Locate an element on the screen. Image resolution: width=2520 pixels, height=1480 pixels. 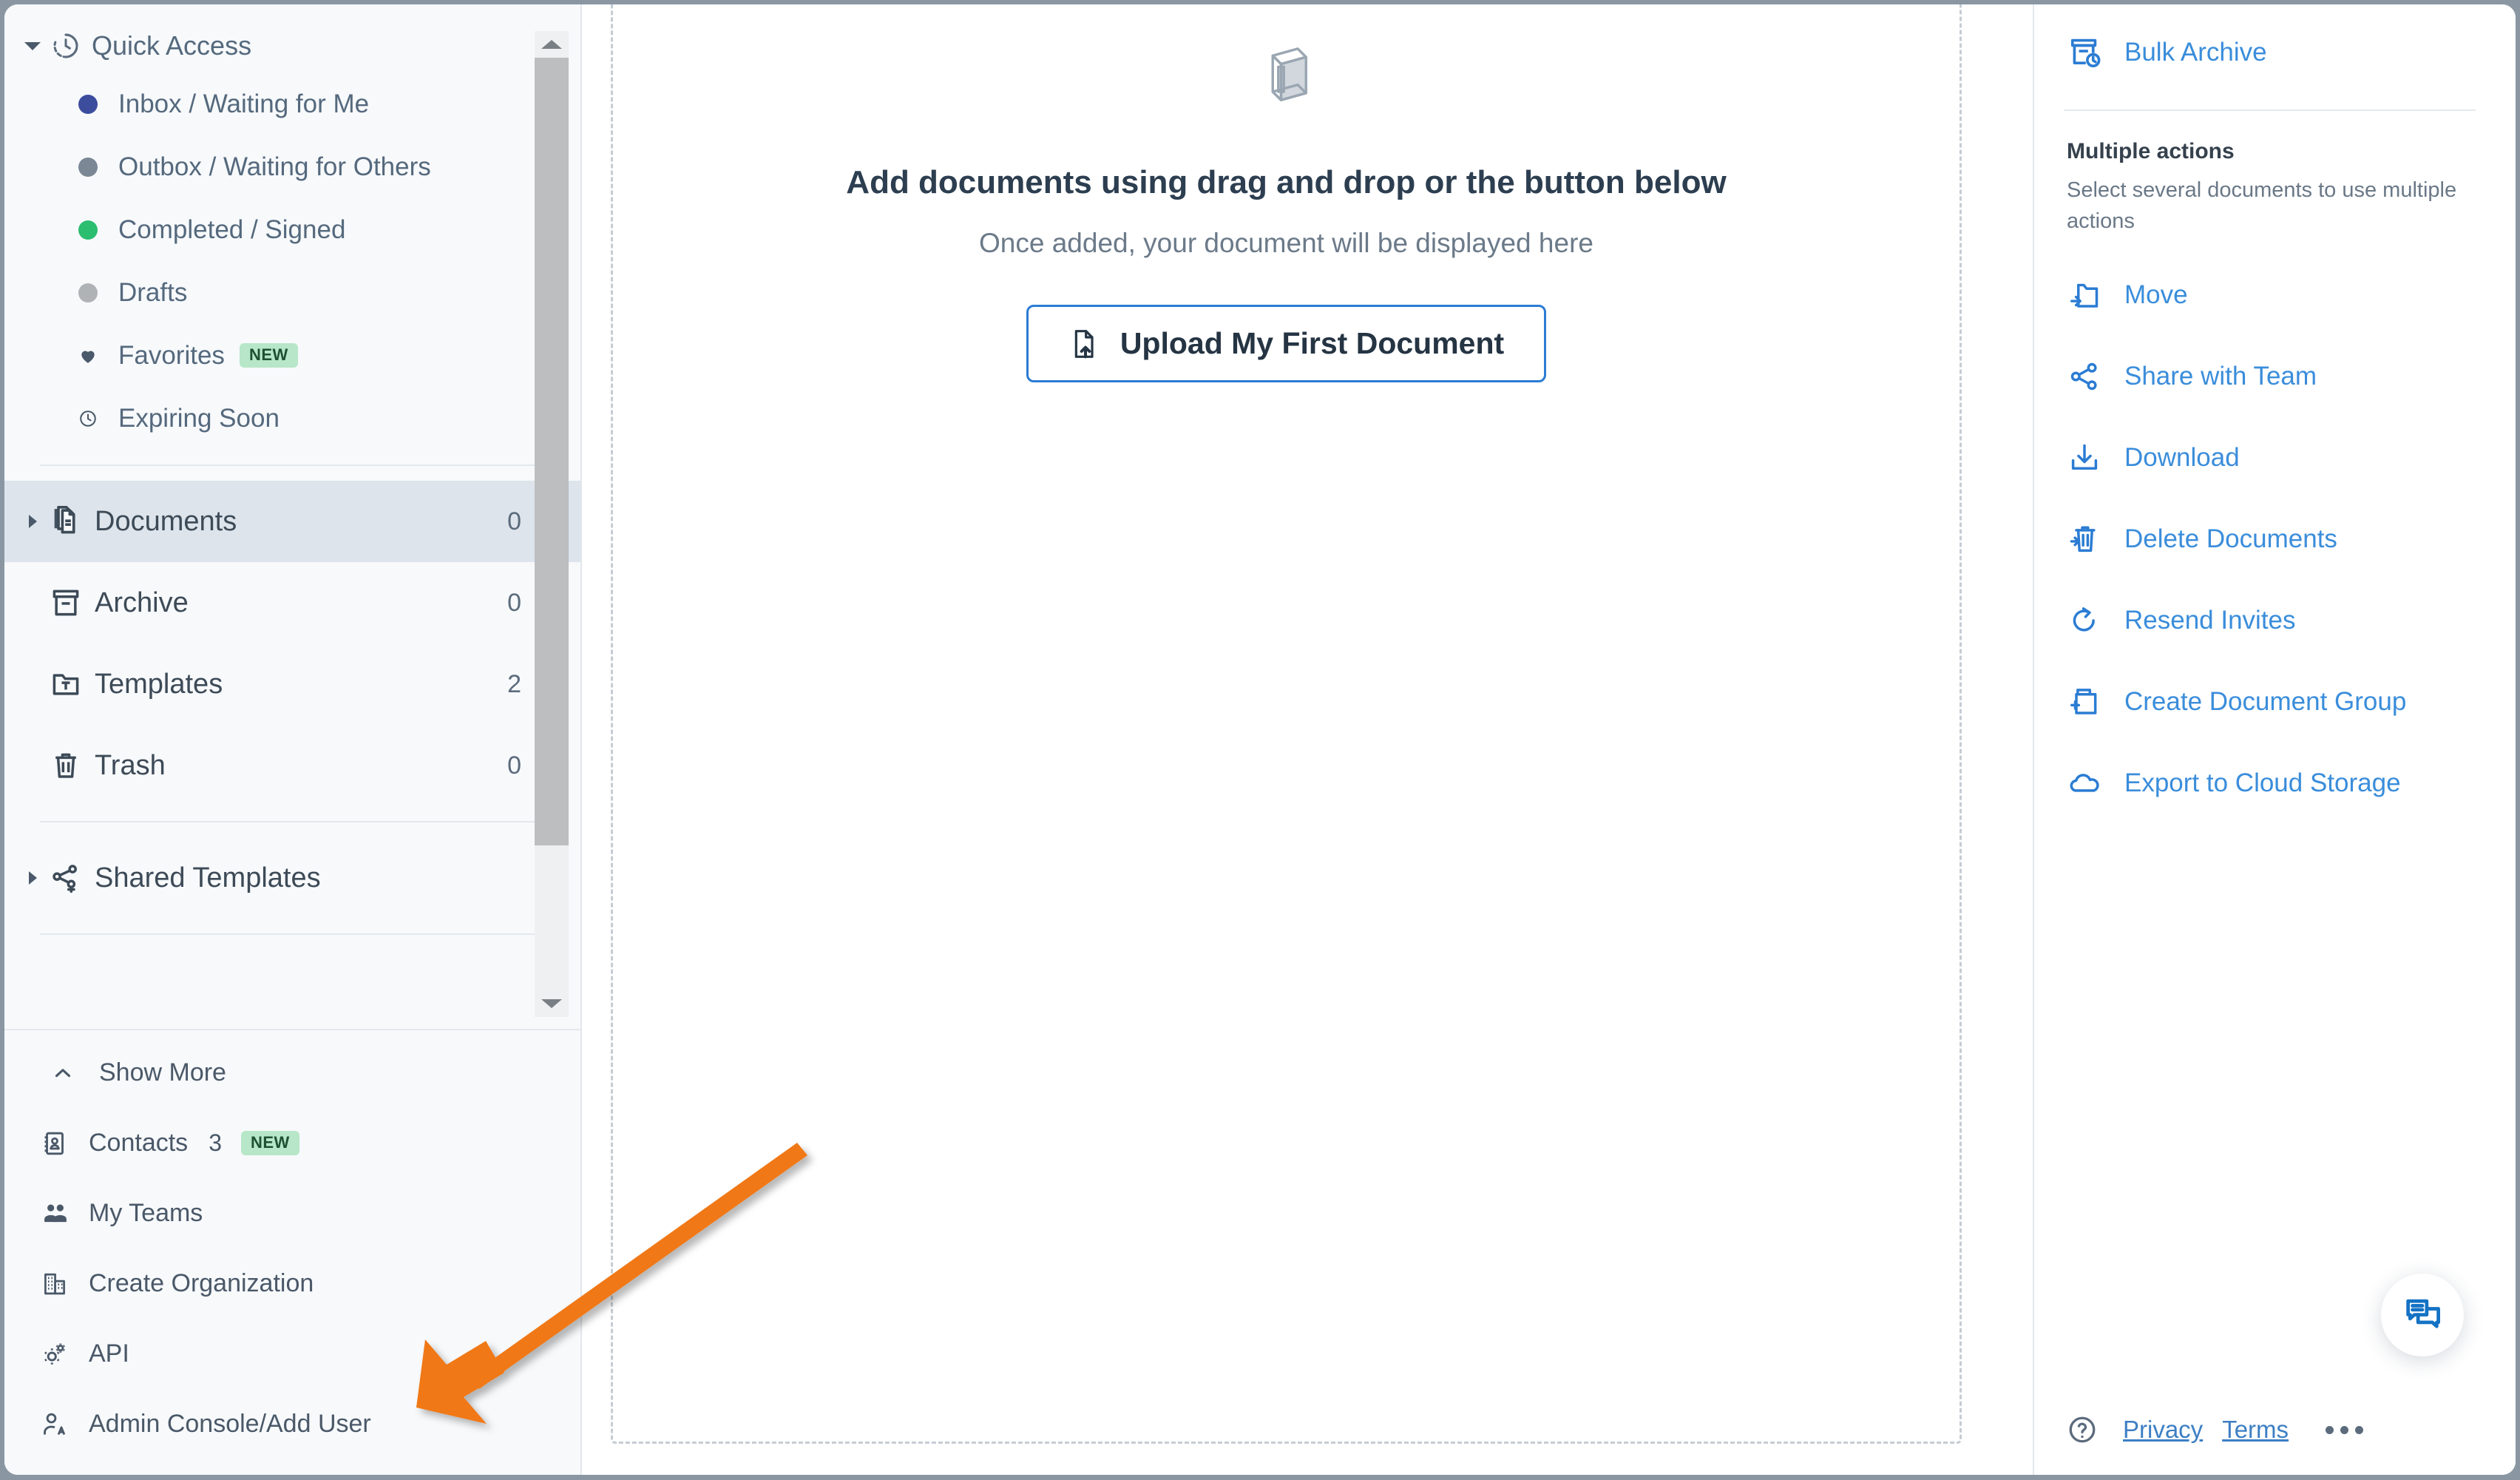
upload-file-icon is located at coordinates (1084, 344).